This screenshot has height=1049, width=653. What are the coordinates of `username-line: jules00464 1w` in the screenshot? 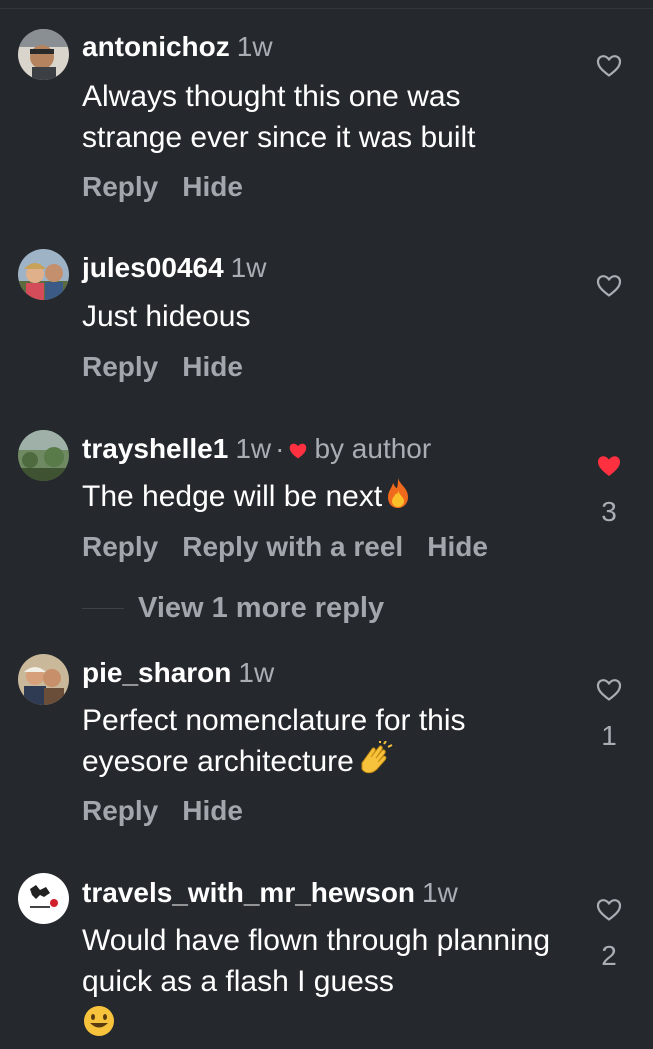 It's located at (174, 268).